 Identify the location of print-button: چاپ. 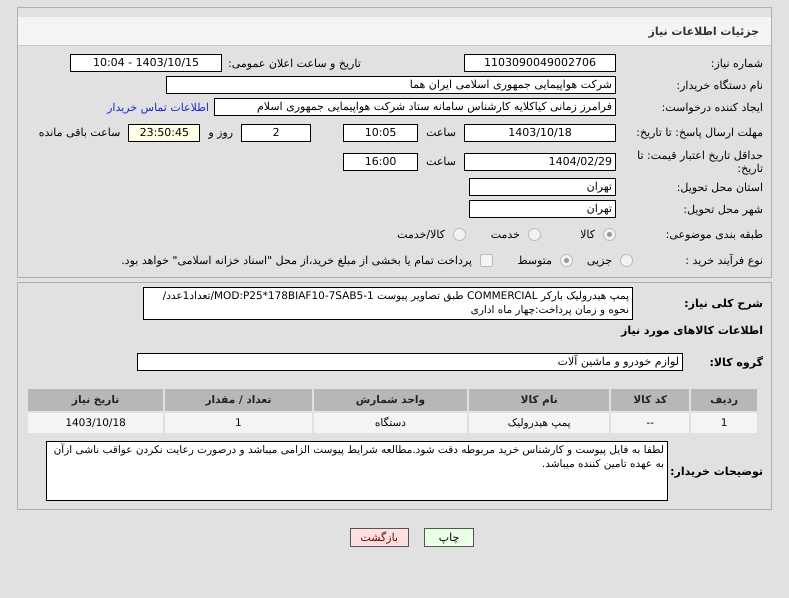
(449, 537).